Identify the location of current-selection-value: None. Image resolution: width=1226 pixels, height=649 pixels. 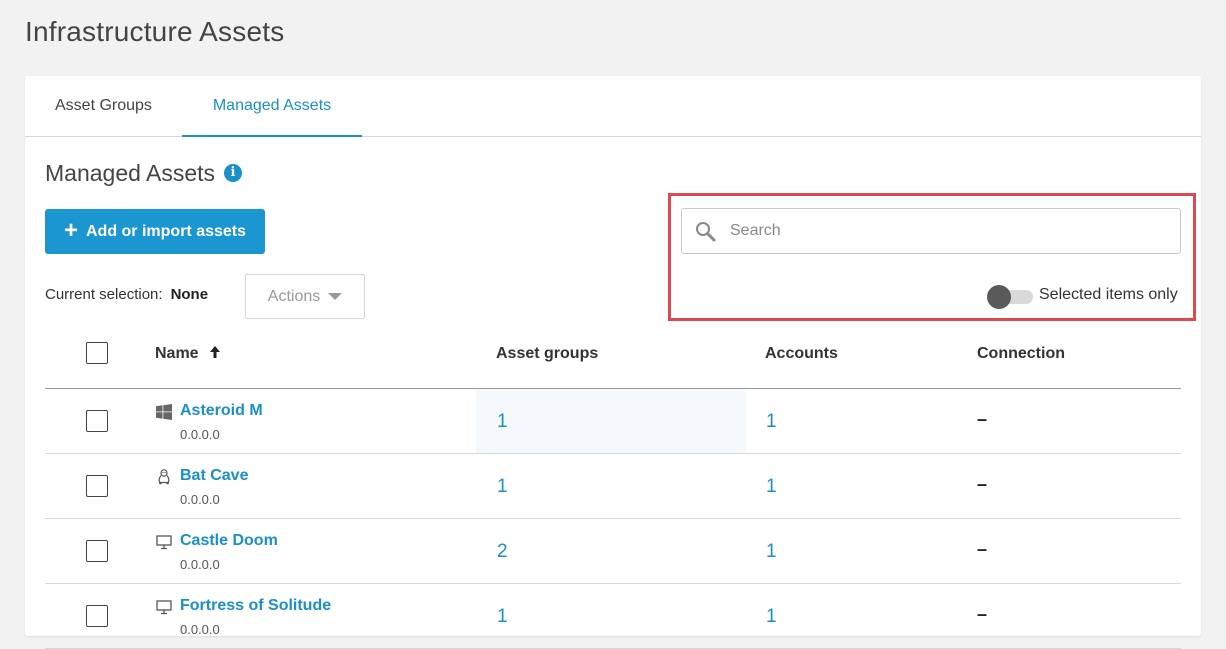
(189, 294).